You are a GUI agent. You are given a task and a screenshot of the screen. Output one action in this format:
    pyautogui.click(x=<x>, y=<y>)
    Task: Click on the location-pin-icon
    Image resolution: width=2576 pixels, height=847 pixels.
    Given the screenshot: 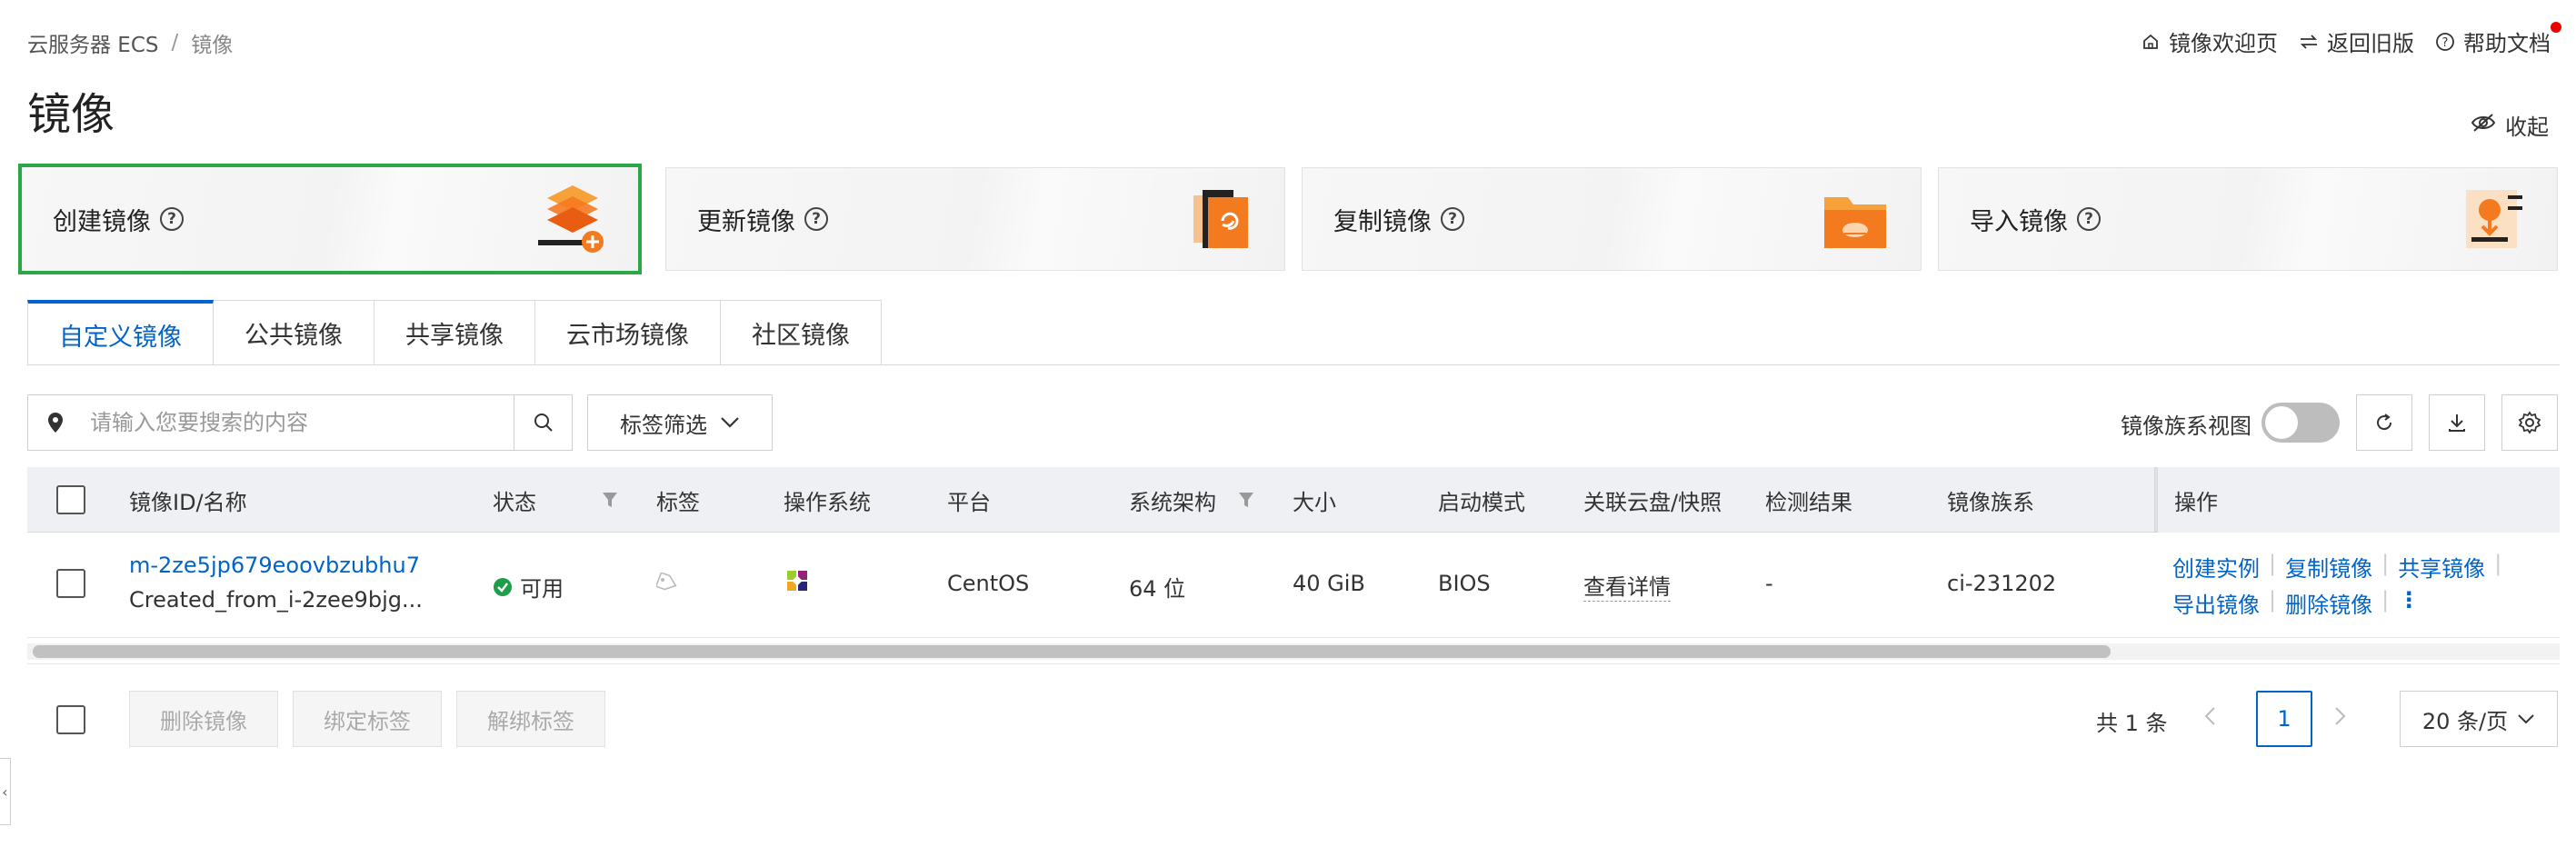 What is the action you would take?
    pyautogui.click(x=55, y=422)
    